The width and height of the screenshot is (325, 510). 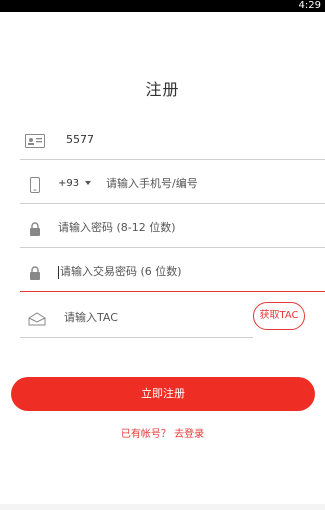 I want to click on phone-input: 请输入手机号/编号, so click(x=152, y=184).